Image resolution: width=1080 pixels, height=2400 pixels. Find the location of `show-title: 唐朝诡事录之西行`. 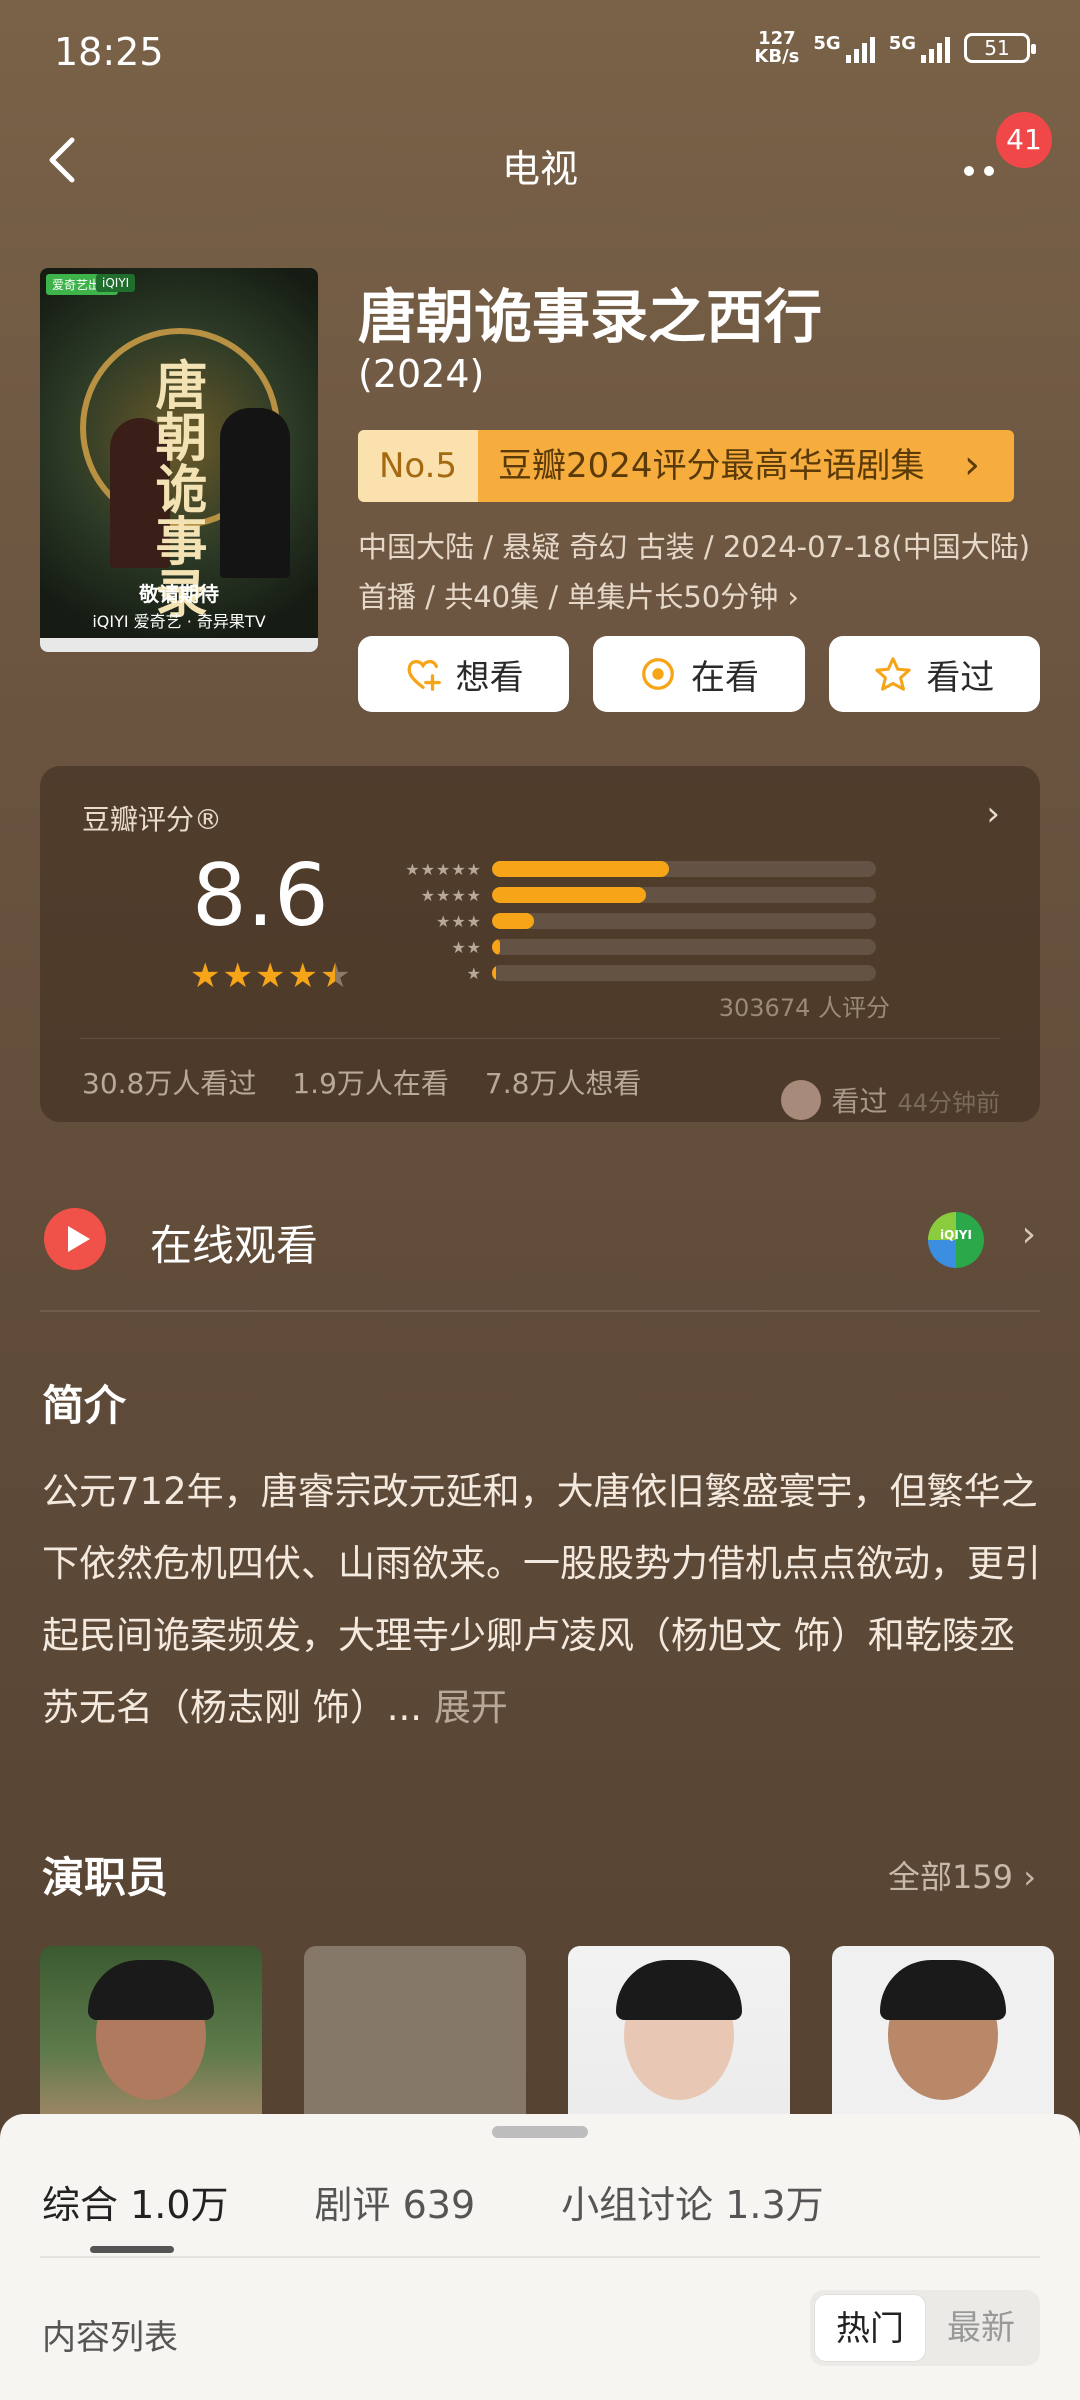

show-title: 唐朝诡事录之西行 is located at coordinates (590, 317).